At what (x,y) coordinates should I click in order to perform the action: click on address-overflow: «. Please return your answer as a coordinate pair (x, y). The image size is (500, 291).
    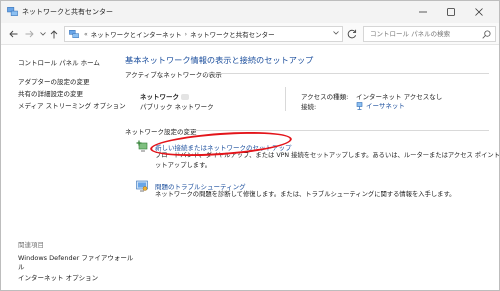
    Looking at the image, I should click on (86, 34).